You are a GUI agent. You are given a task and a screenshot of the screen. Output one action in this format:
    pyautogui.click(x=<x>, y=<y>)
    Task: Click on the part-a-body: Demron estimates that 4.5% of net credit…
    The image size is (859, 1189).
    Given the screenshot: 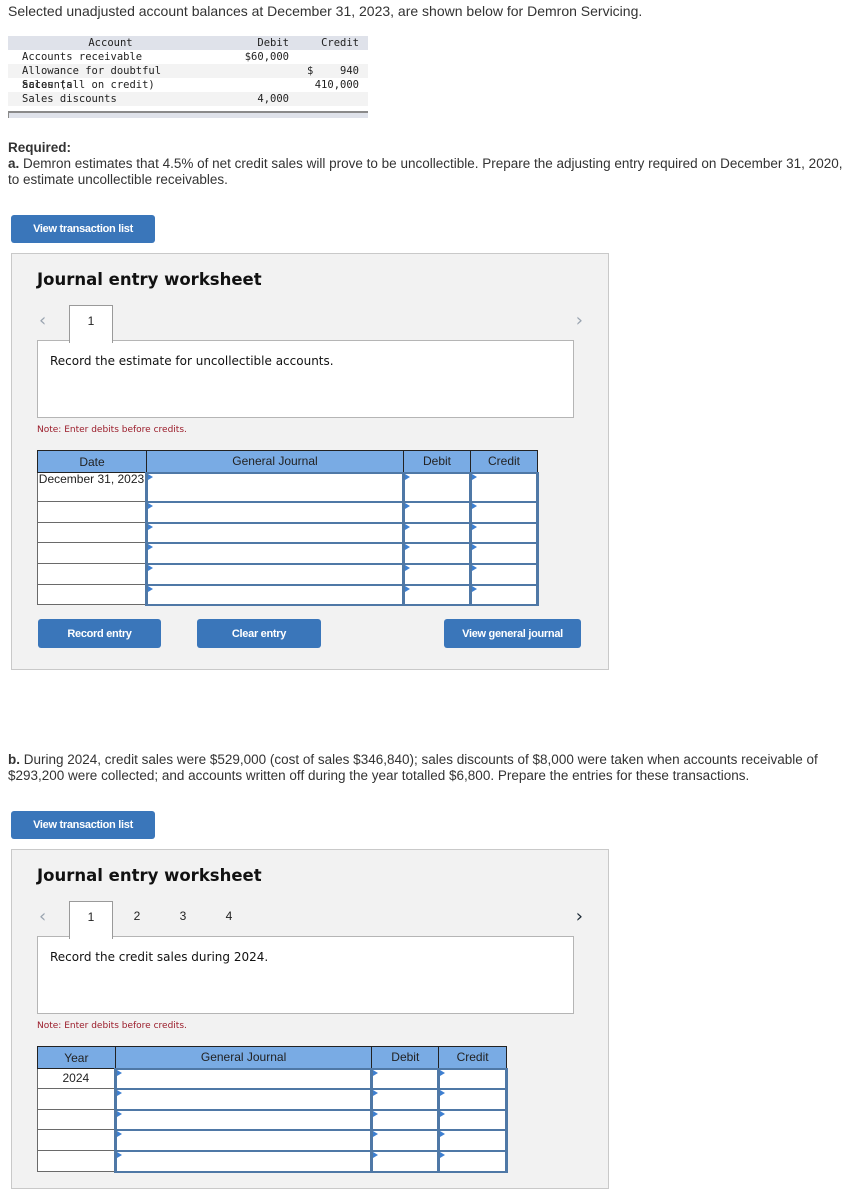 What is the action you would take?
    pyautogui.click(x=425, y=171)
    